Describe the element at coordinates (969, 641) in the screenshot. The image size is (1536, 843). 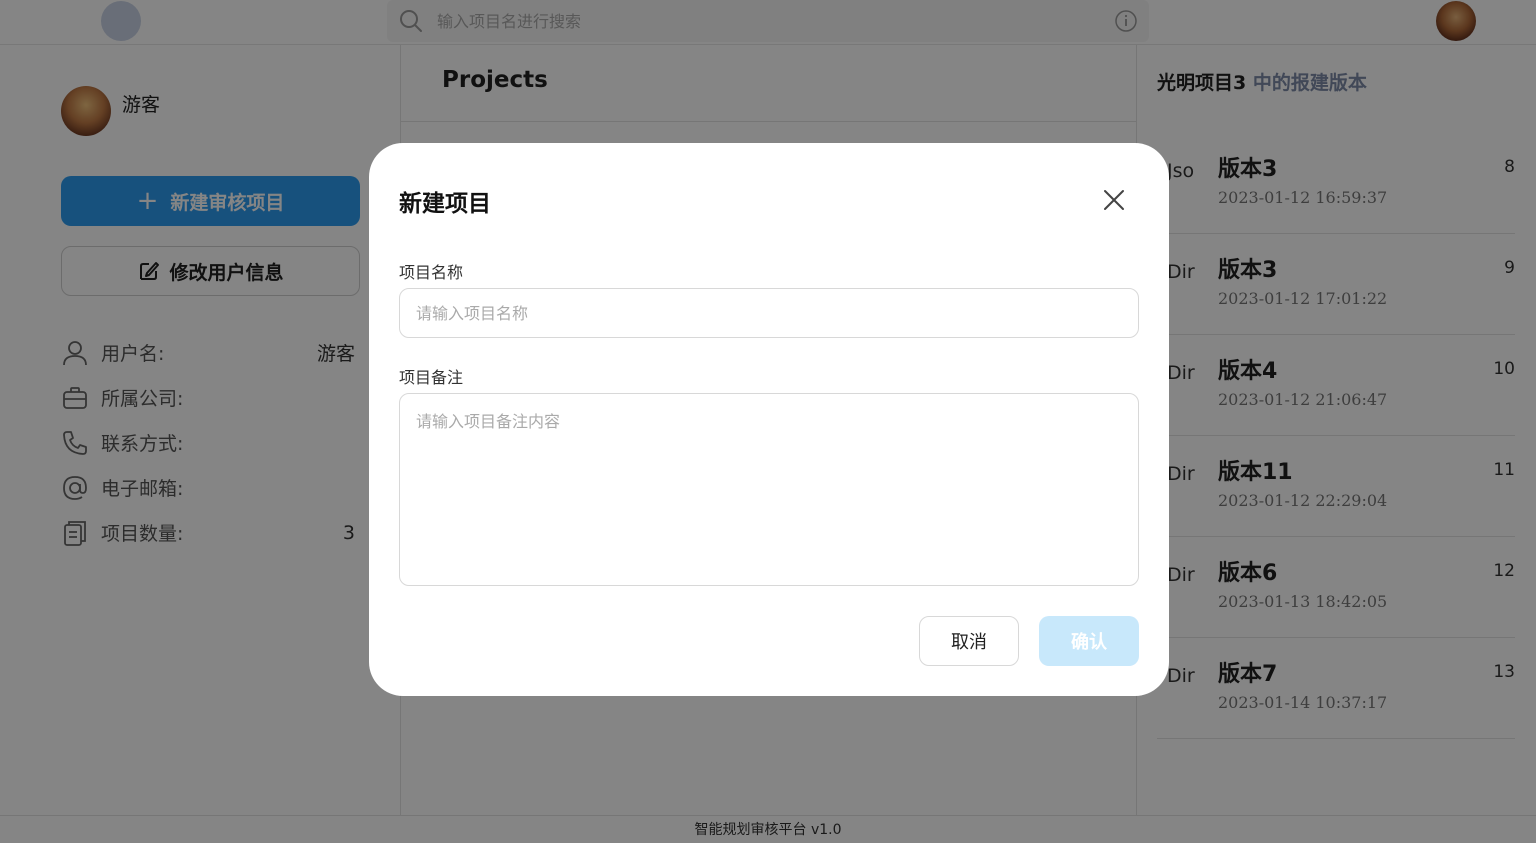
I see `cancel-button: 取消` at that location.